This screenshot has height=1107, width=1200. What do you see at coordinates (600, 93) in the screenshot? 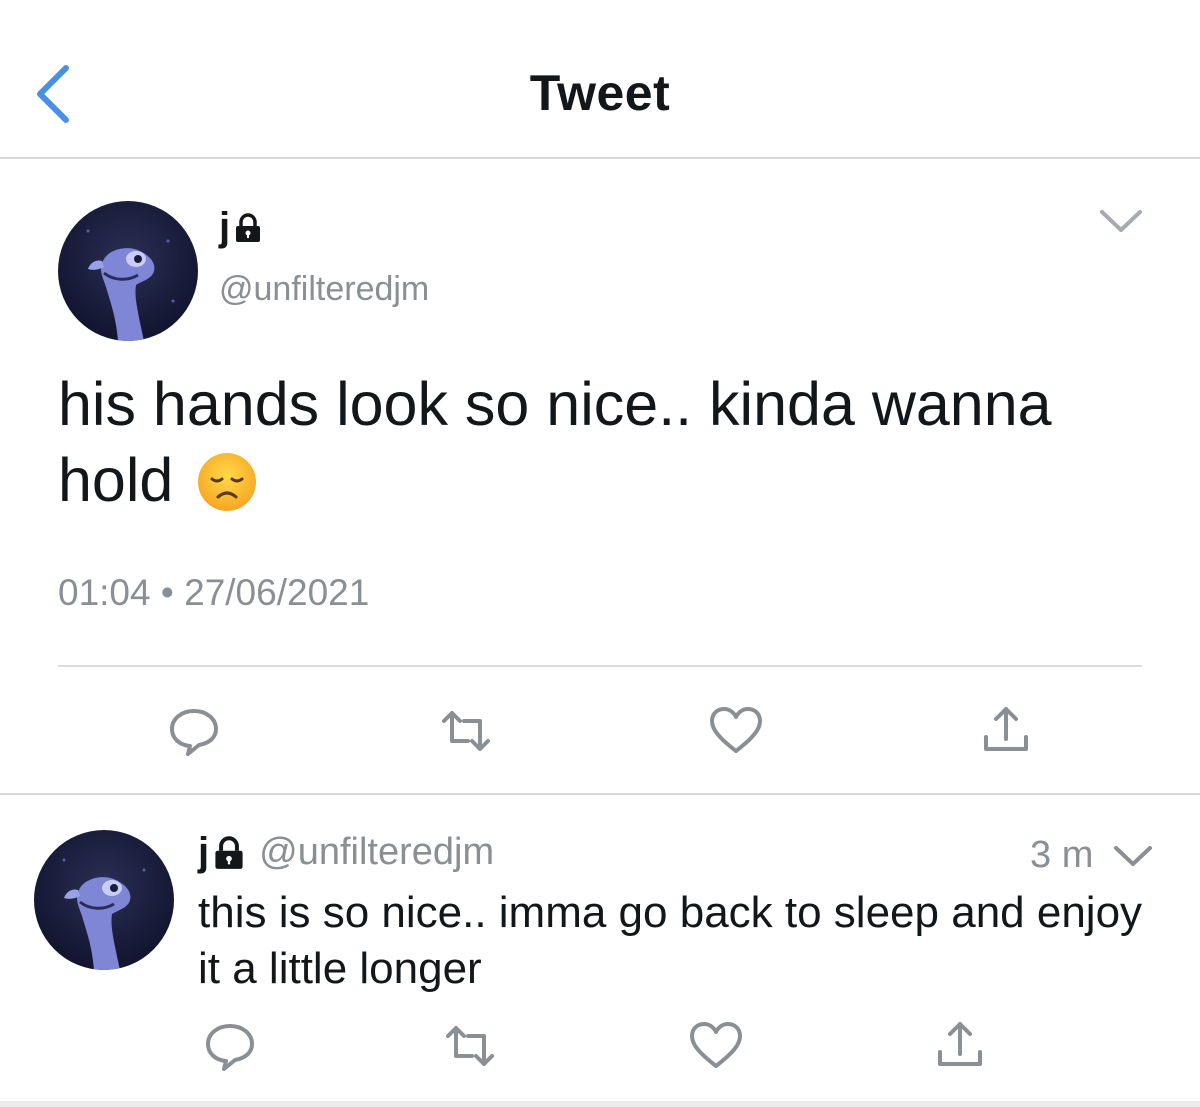
I see `page-title: Tweet` at bounding box center [600, 93].